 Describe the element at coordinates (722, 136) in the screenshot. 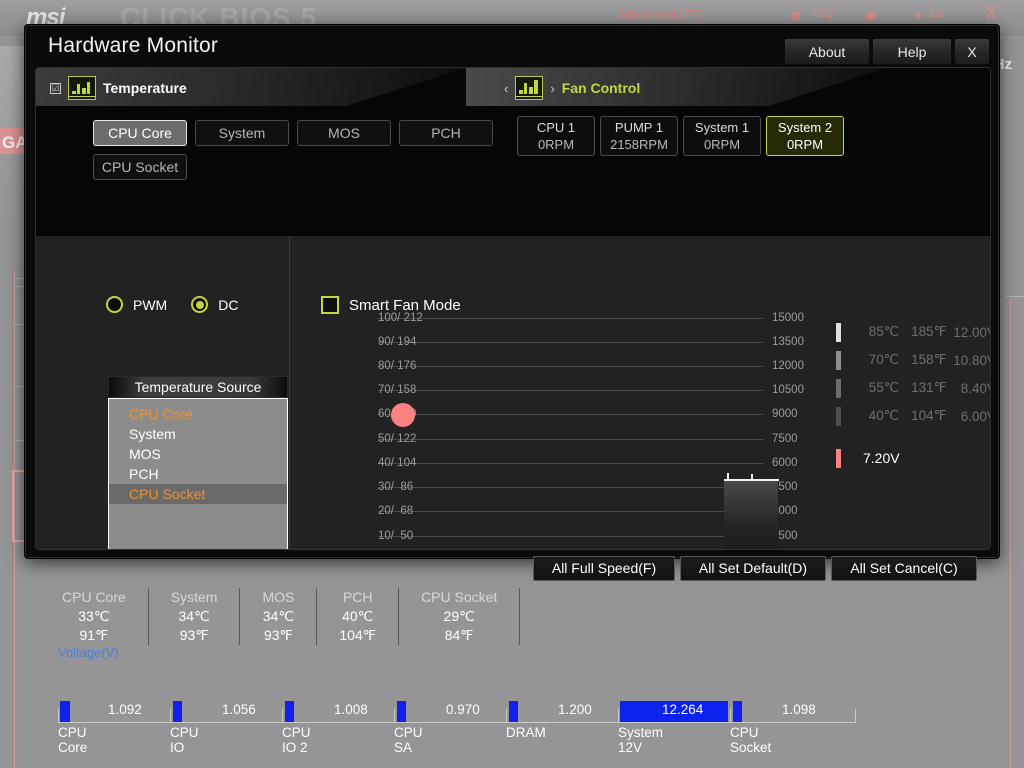

I see `fan-system-1: System 1 0RPM` at that location.